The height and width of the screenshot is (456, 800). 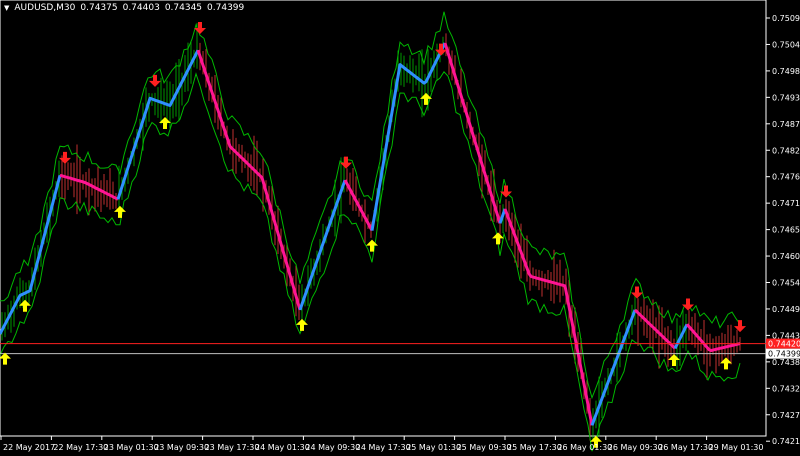 I want to click on price-tick-label: 0.74272, so click(x=786, y=415).